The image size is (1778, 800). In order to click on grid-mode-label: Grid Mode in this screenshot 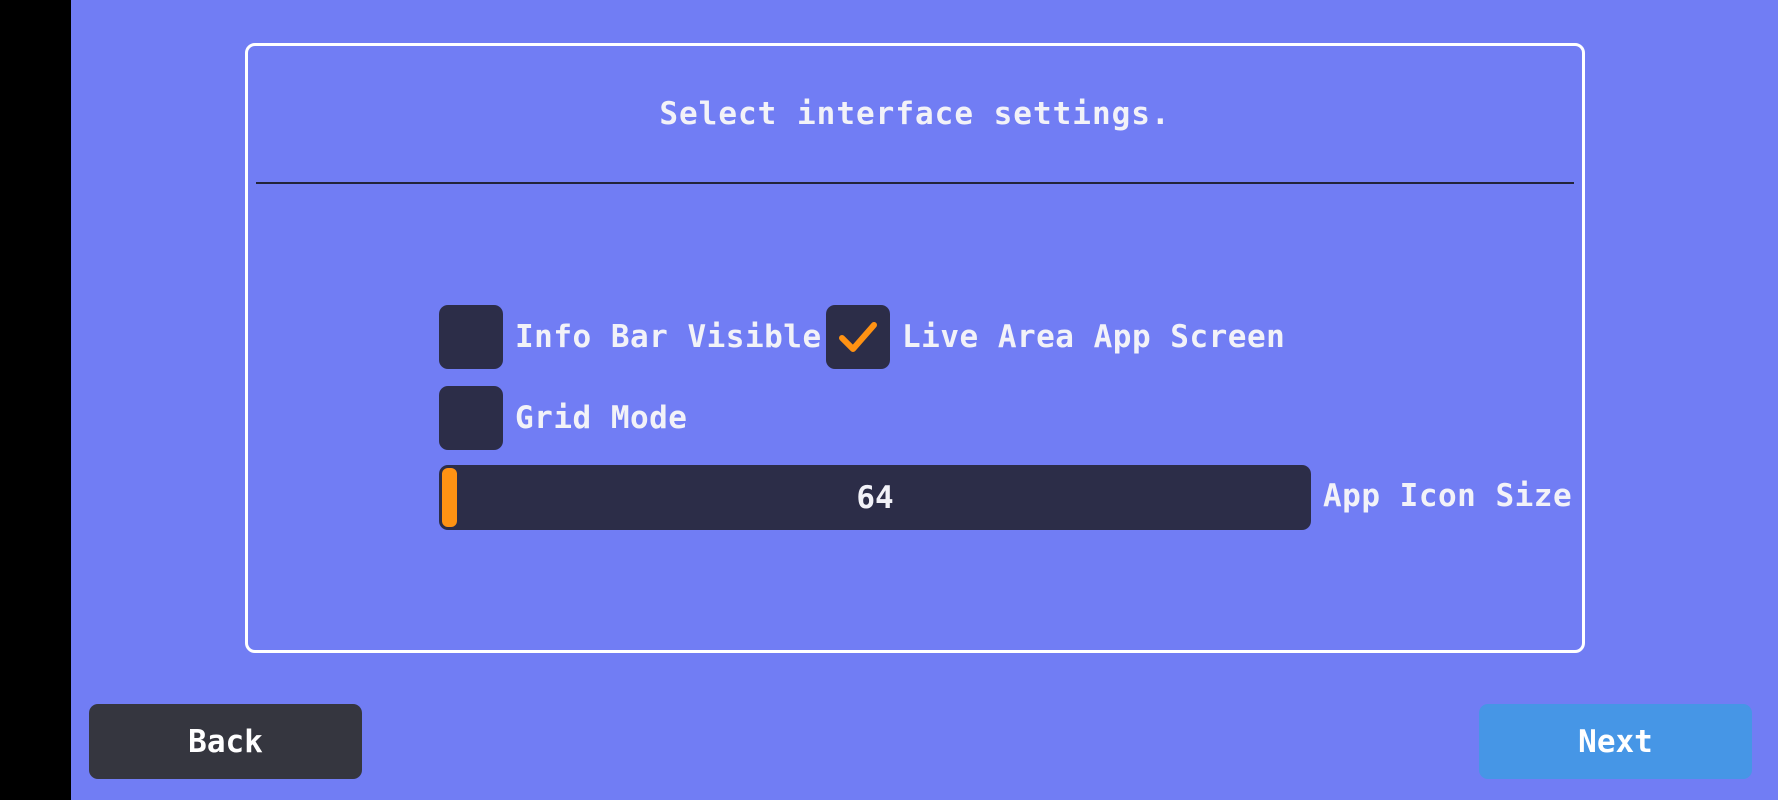, I will do `click(601, 418)`.